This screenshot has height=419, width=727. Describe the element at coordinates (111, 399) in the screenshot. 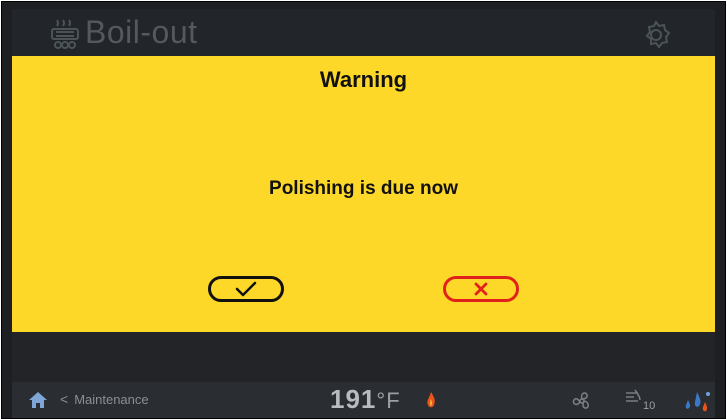

I see `back-label: Maintenance` at that location.